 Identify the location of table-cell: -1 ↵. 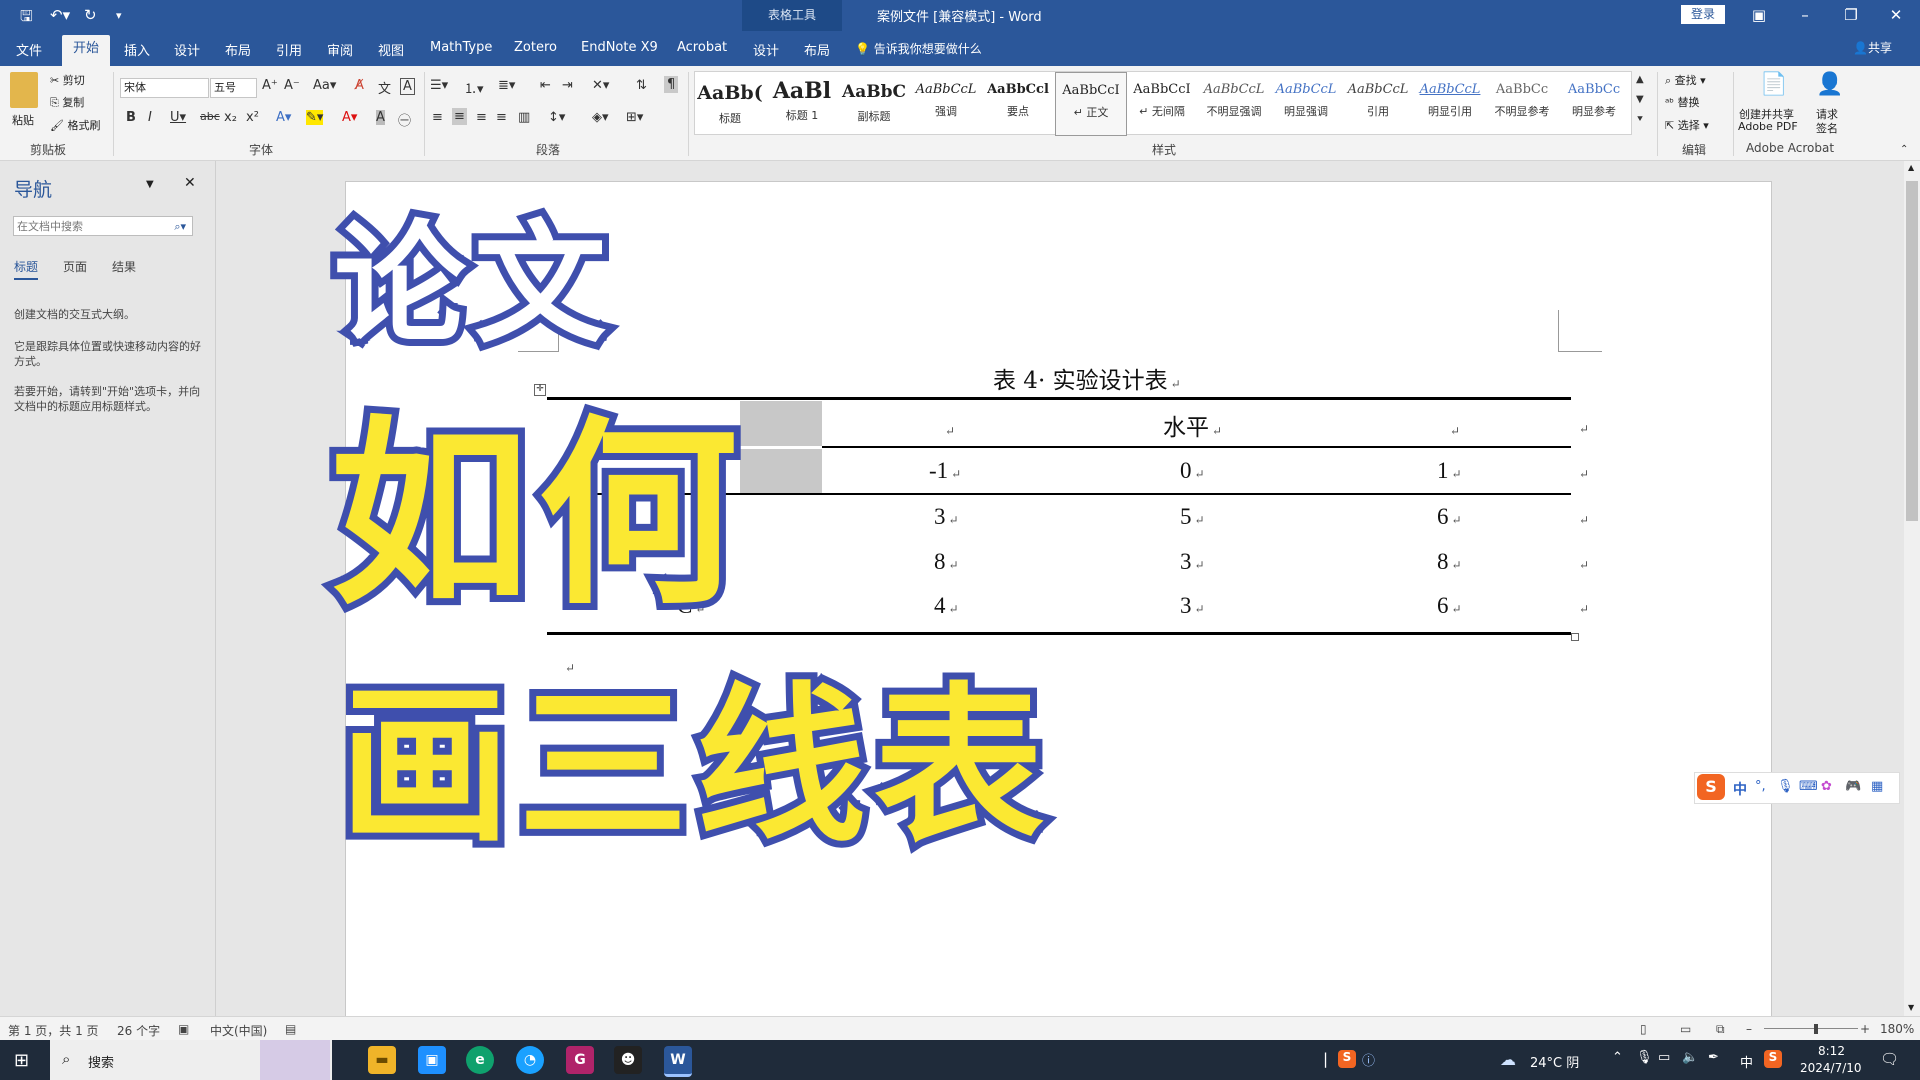
(945, 471).